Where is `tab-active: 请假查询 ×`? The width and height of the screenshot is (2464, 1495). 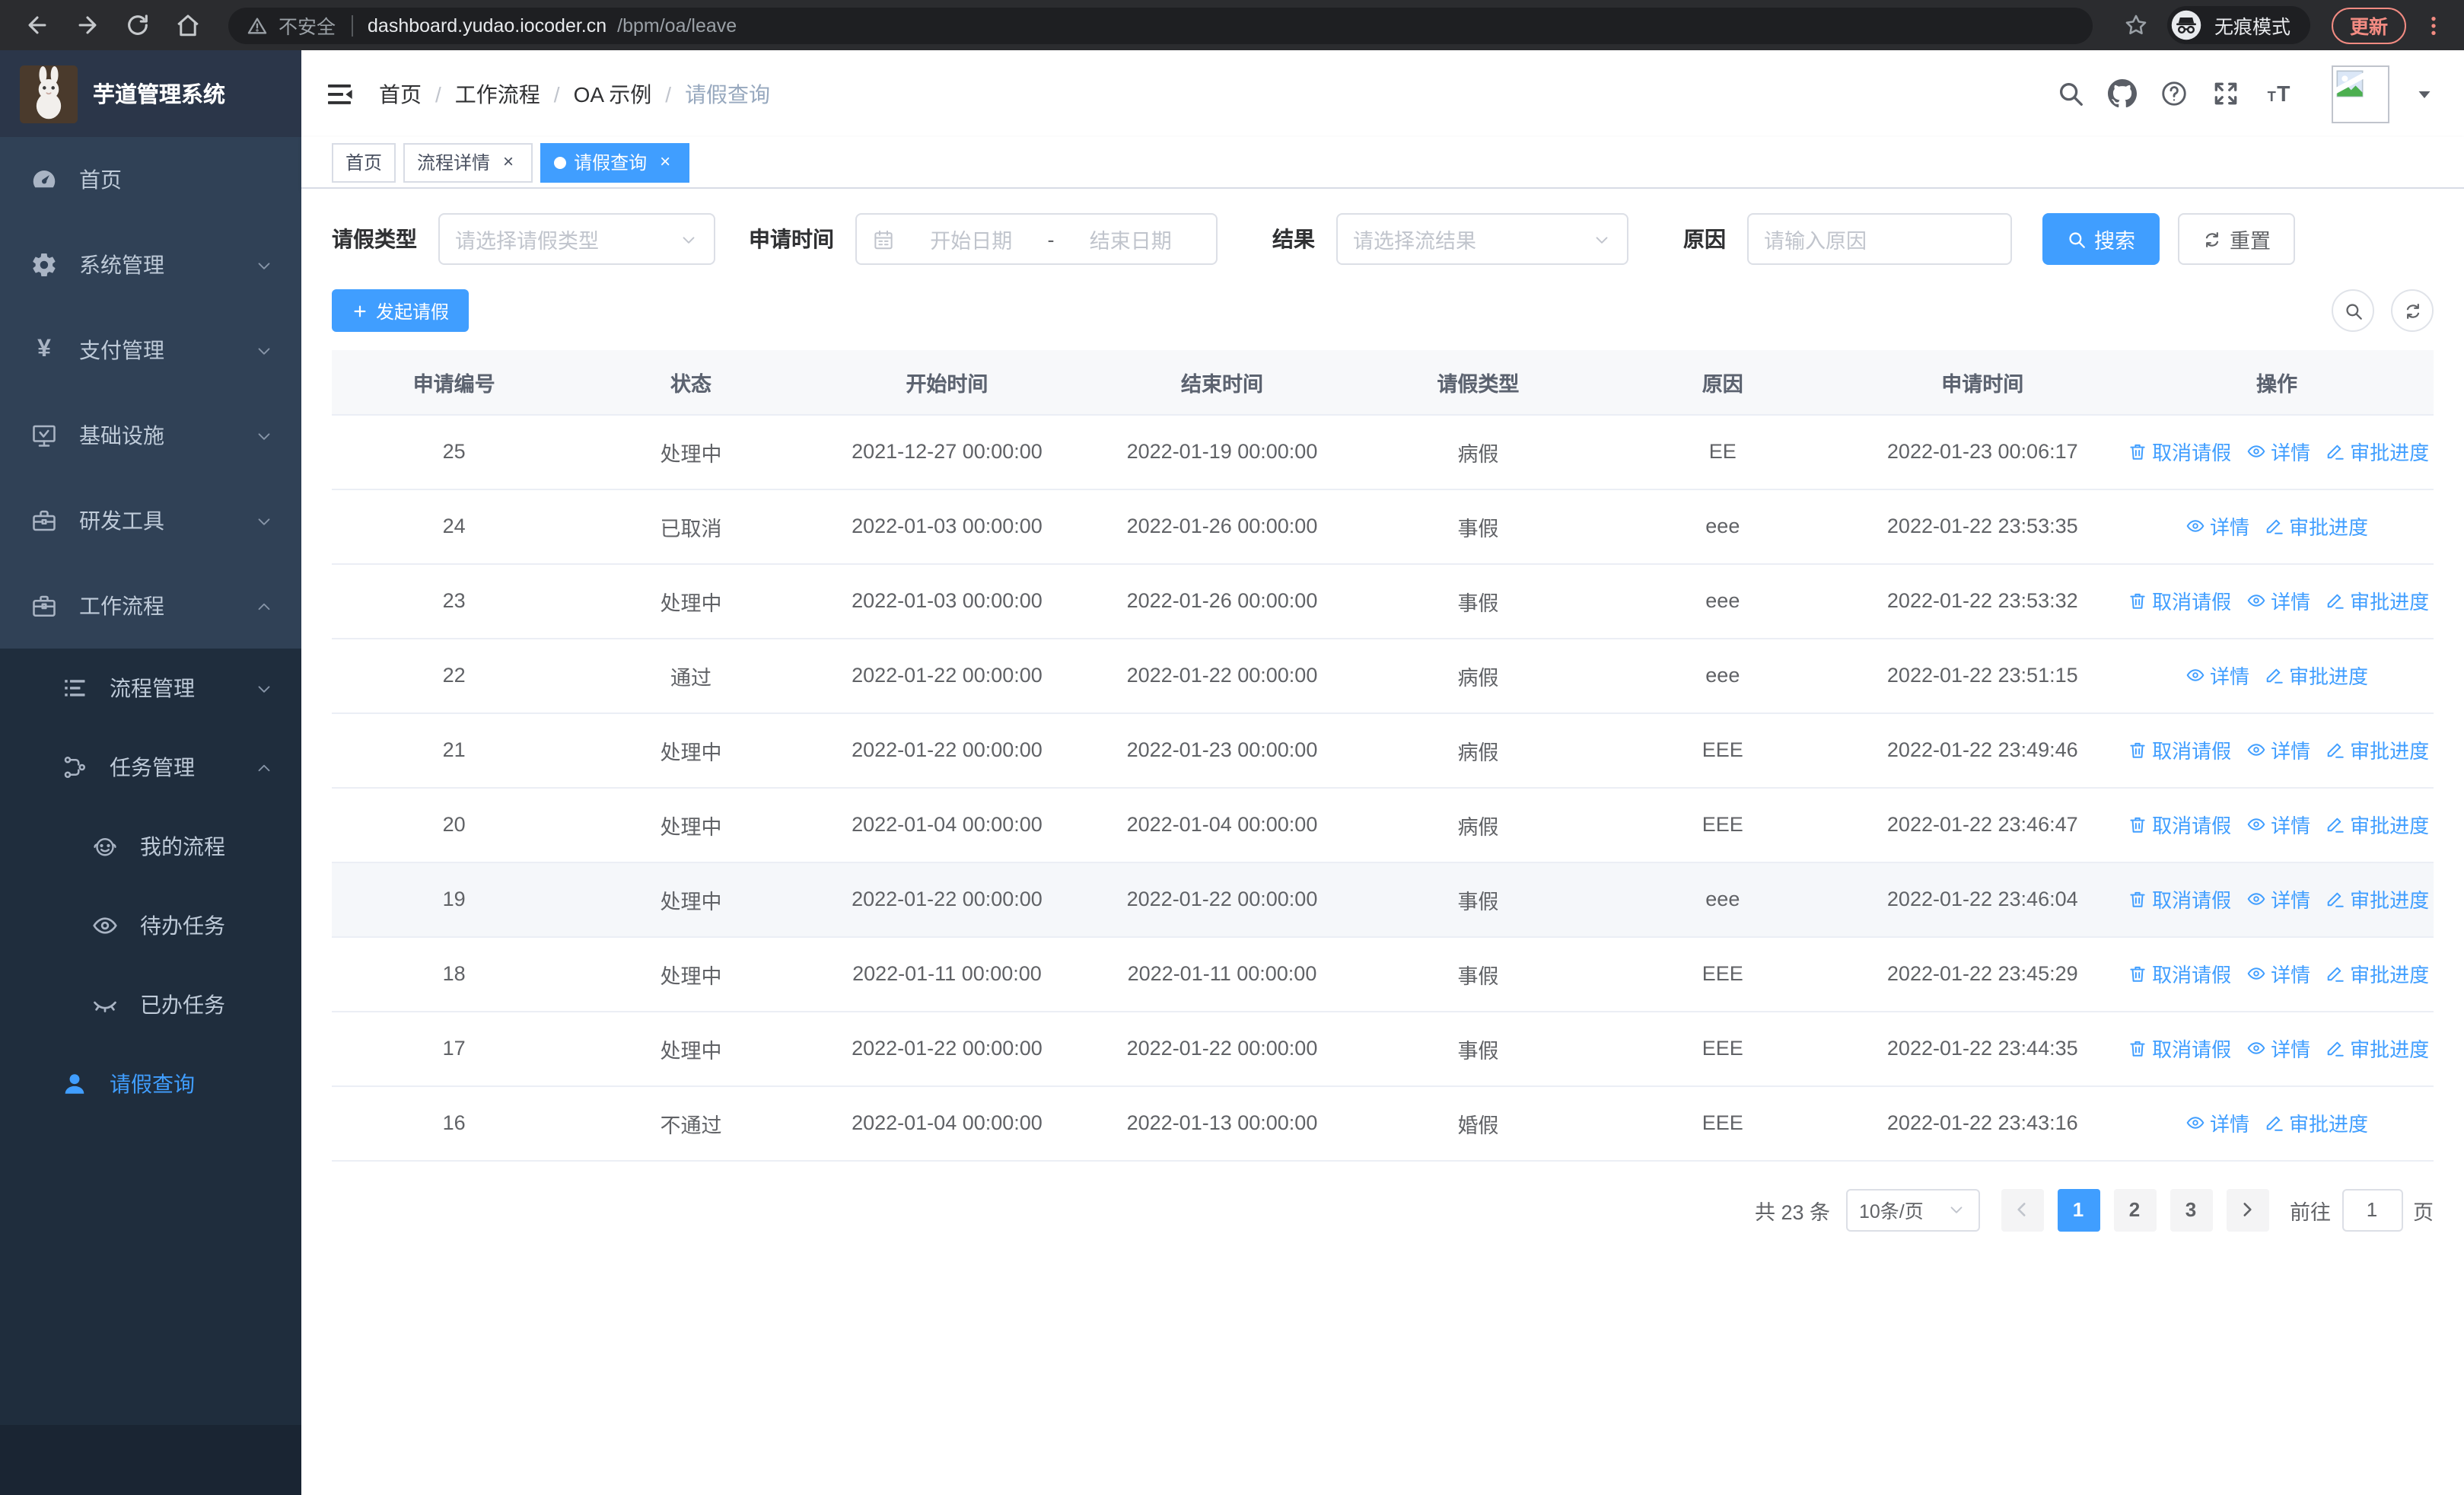 tab-active: 请假查询 × is located at coordinates (615, 162).